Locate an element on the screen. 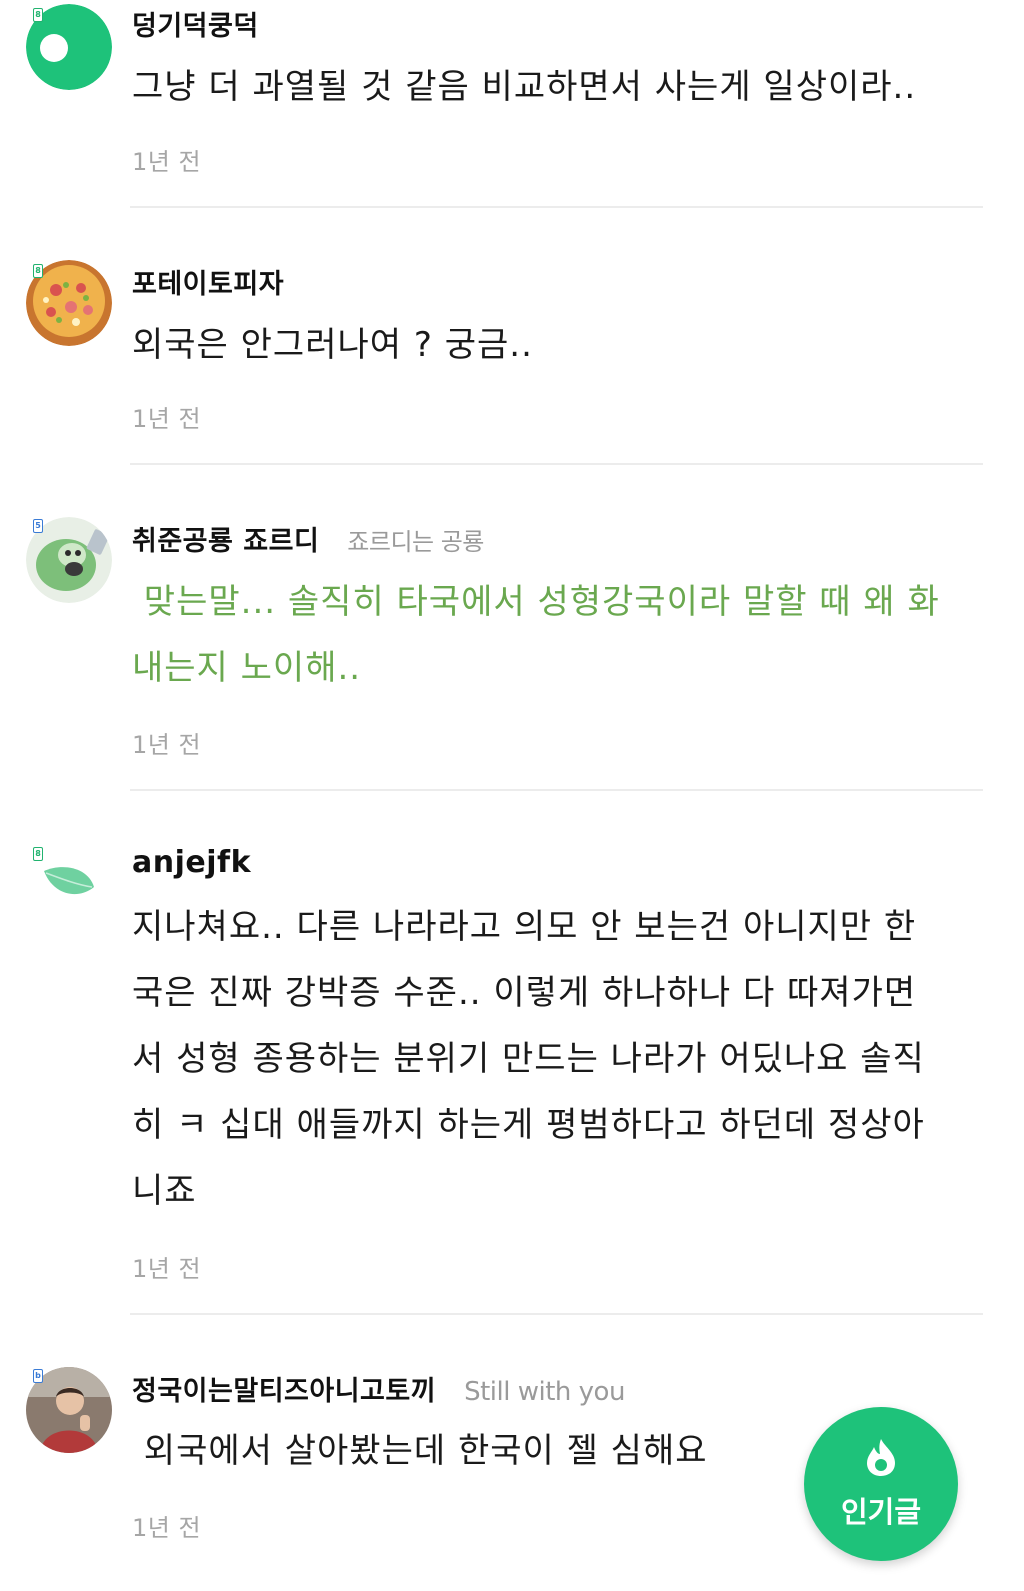 This screenshot has height=1591, width=1024. comment-line: 히 ㅋ 십대 애들까지 하는게 평범하다고 하던데 정상아 is located at coordinates (528, 1125).